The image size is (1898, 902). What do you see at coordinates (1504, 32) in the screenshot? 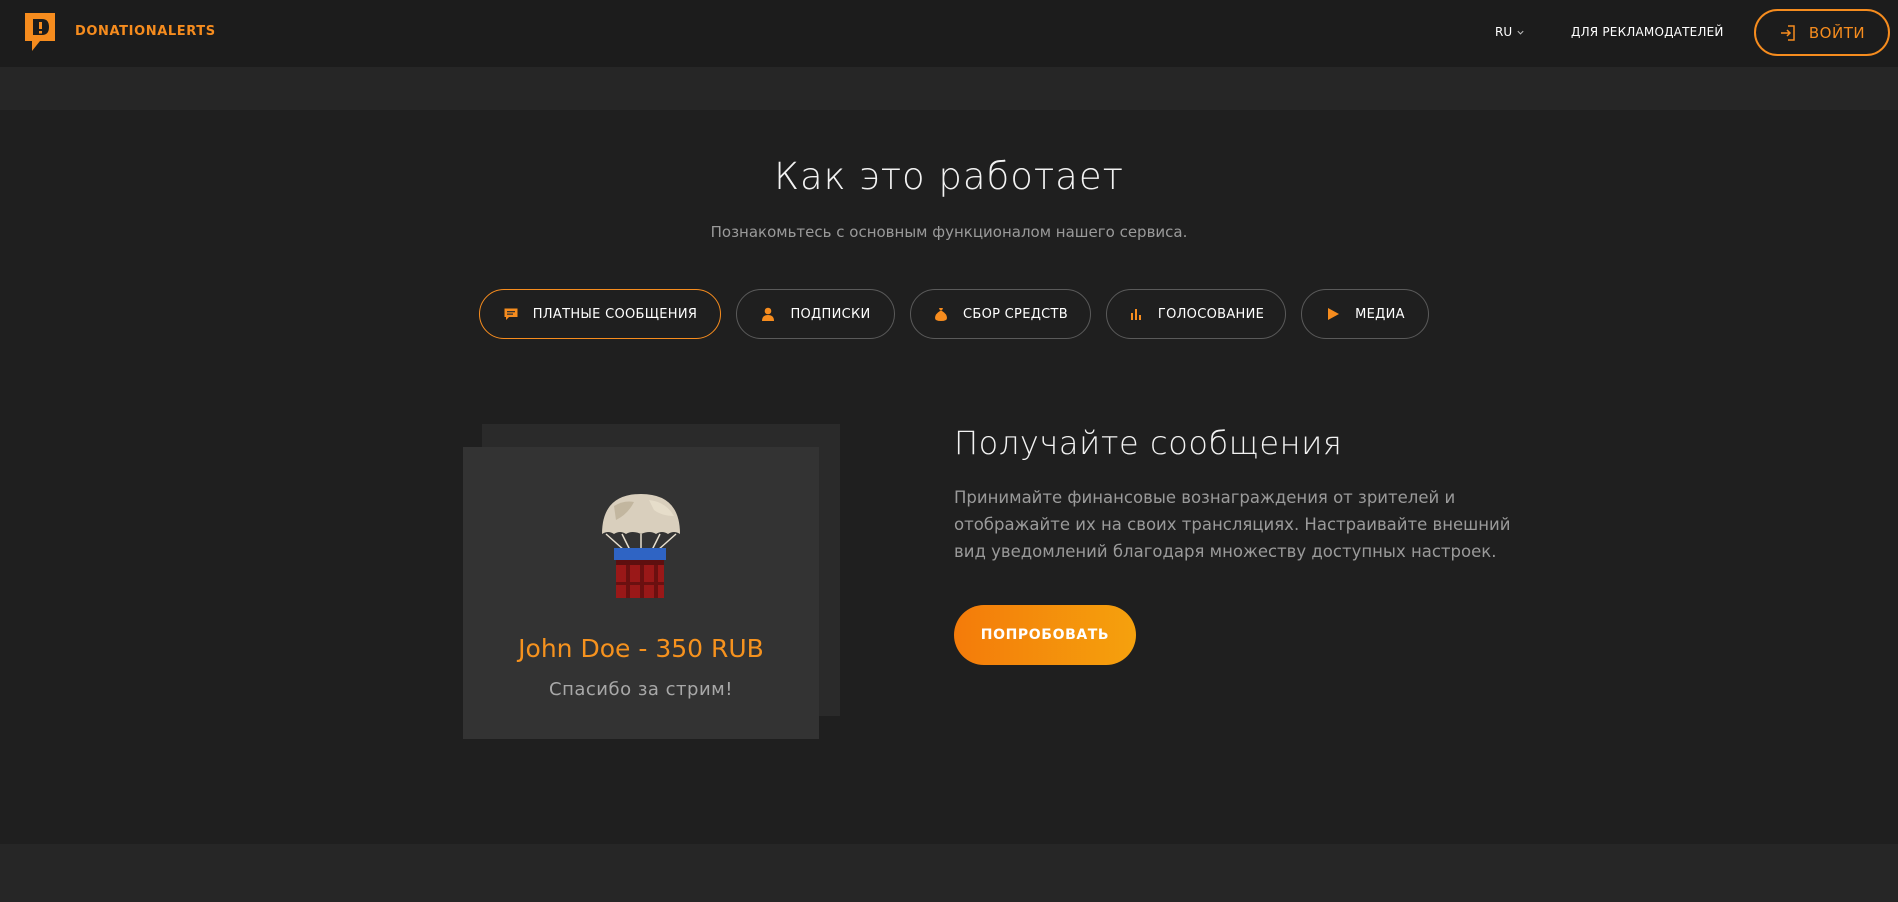
I see `language-label: RU` at bounding box center [1504, 32].